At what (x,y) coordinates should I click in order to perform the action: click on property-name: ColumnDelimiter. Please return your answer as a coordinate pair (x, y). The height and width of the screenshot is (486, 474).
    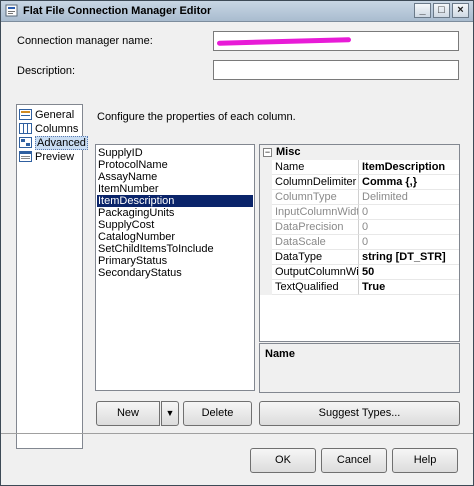
    Looking at the image, I should click on (315, 182).